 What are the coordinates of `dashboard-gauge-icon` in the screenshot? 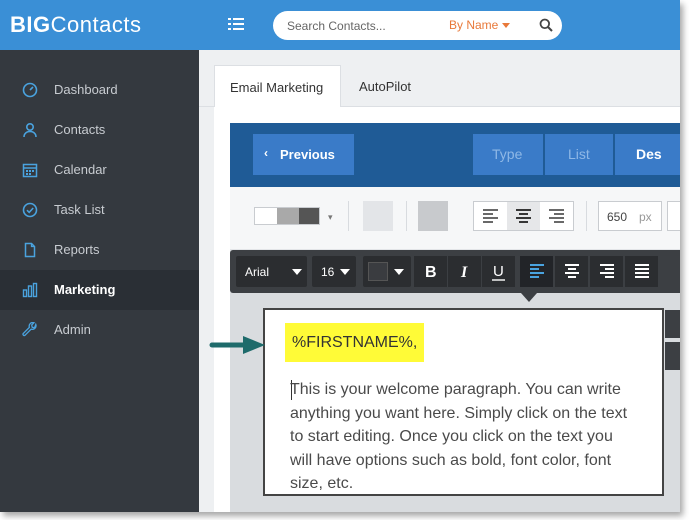 It's located at (30, 90).